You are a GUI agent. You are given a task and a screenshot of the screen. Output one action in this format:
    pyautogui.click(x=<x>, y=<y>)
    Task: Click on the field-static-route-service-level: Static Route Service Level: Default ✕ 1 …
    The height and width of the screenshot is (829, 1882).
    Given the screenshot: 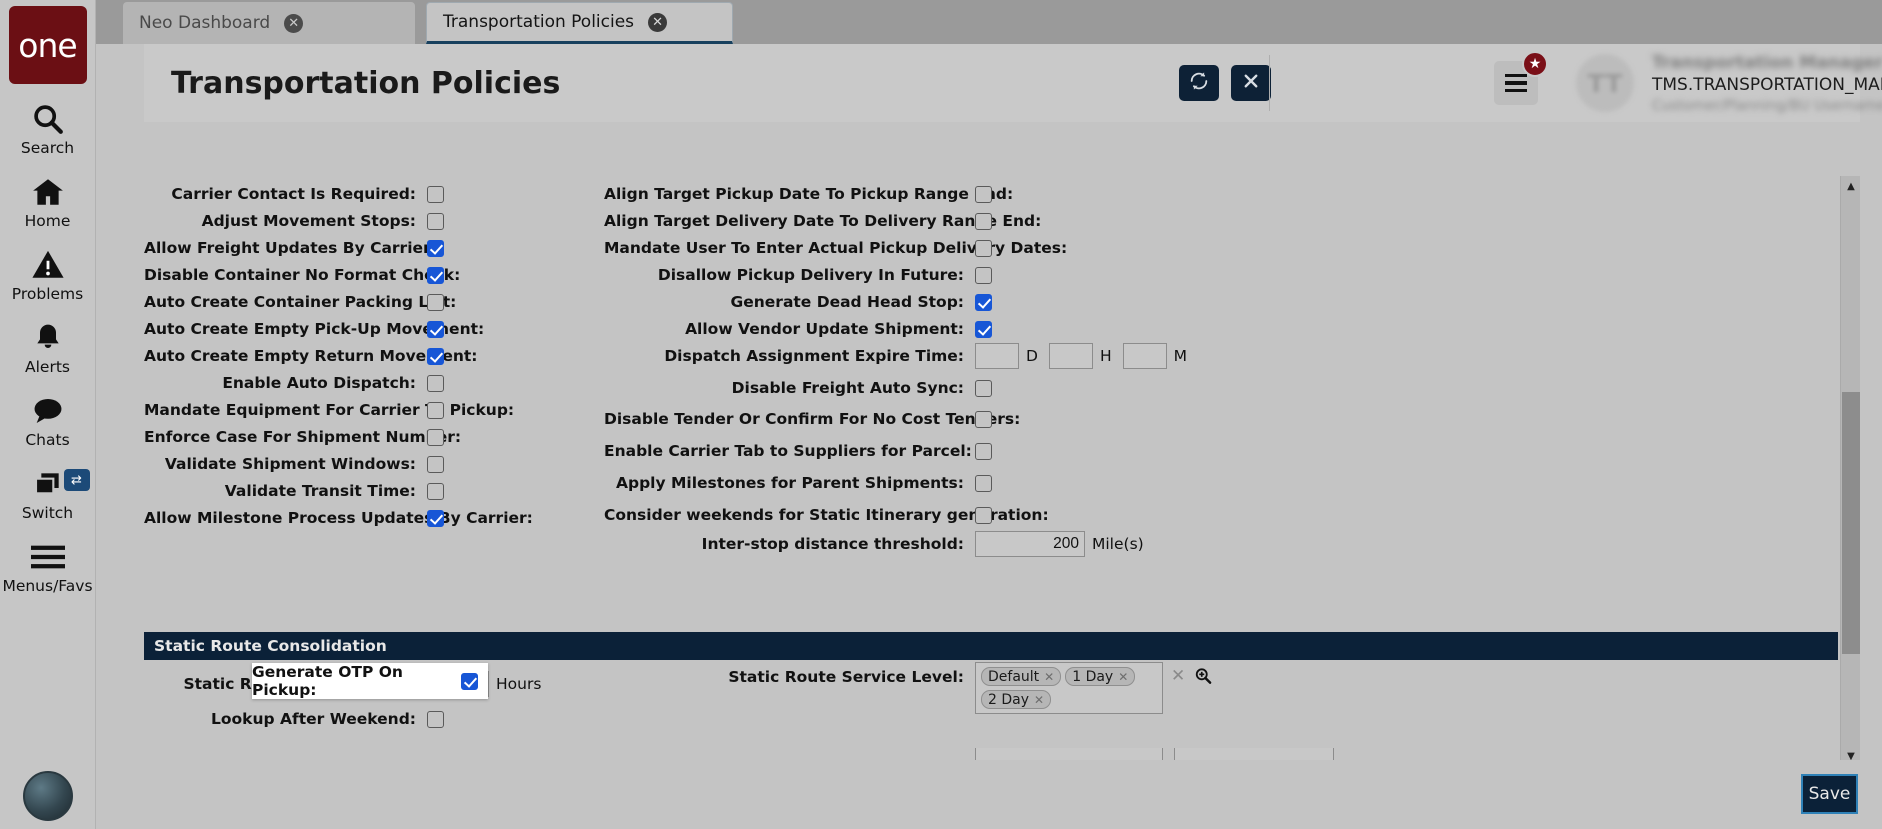 What is the action you would take?
    pyautogui.click(x=908, y=690)
    